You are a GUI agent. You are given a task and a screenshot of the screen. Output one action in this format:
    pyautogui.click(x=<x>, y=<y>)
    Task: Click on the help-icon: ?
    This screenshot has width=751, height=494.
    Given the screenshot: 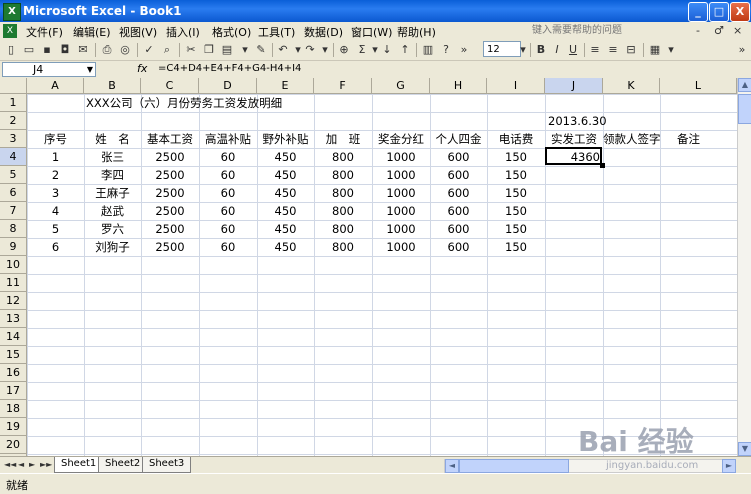 What is the action you would take?
    pyautogui.click(x=446, y=50)
    